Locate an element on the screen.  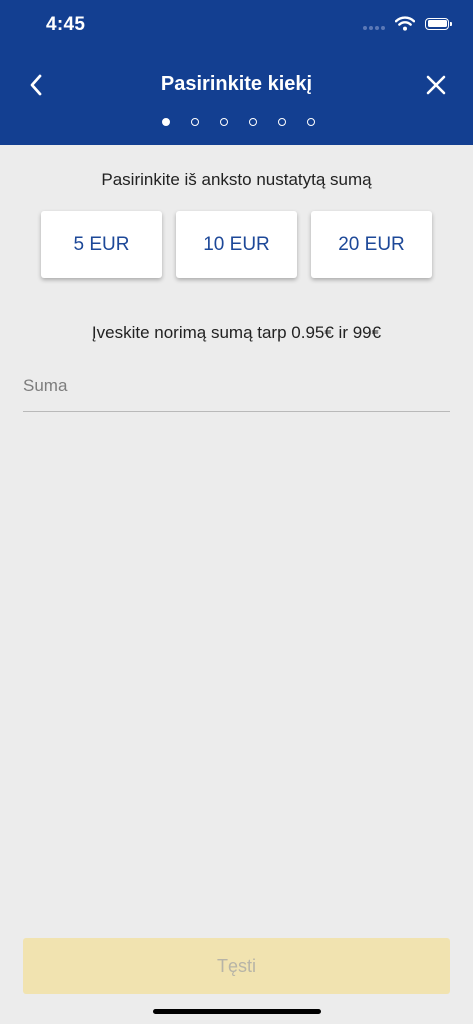
preset-10-eur-button: 10 EUR is located at coordinates (236, 244).